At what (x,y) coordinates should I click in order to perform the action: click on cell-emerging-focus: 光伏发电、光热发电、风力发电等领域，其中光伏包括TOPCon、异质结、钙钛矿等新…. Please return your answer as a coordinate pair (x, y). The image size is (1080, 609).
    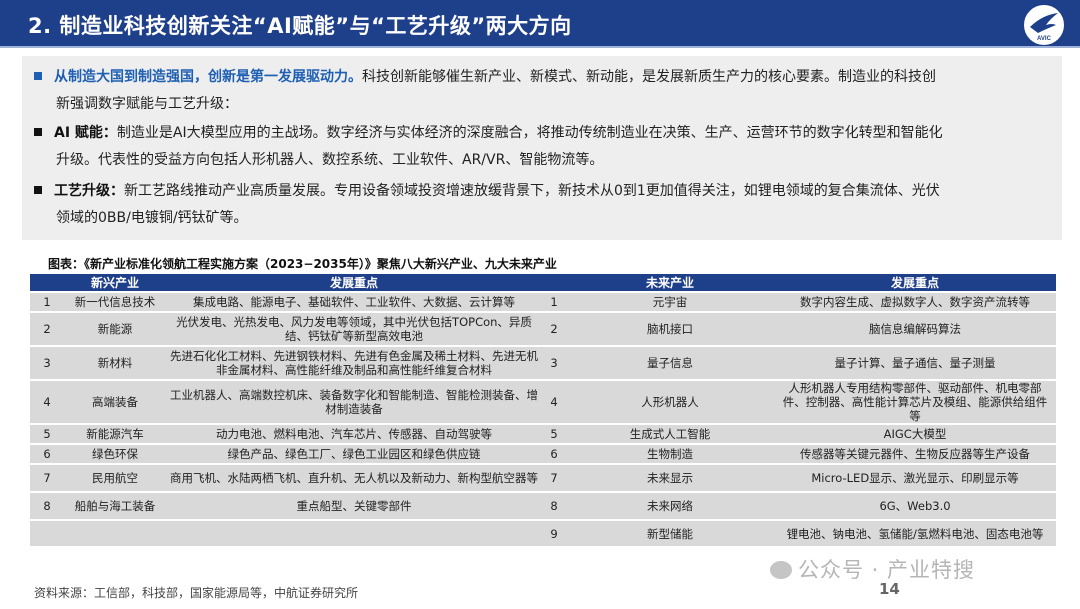
    Looking at the image, I should click on (354, 328).